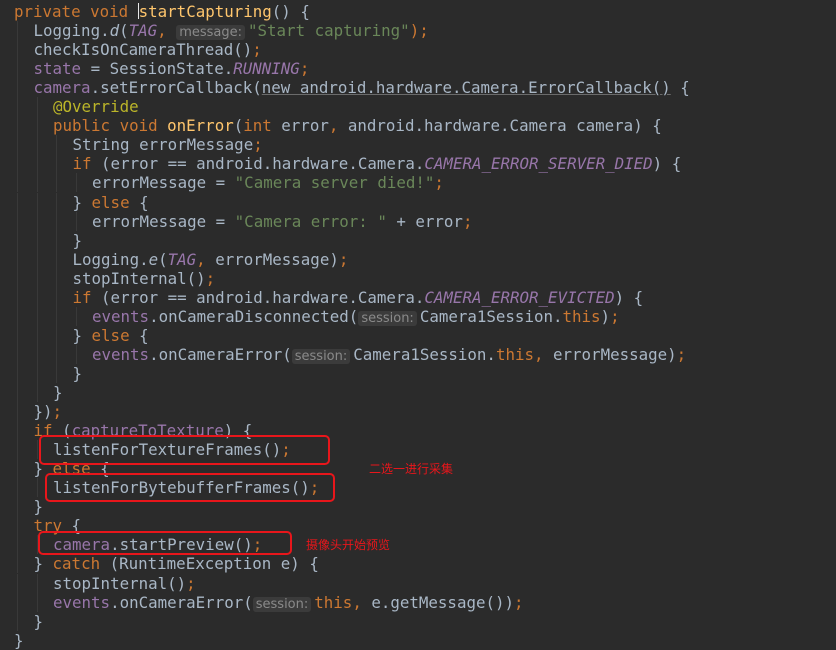  What do you see at coordinates (87, 297) in the screenshot?
I see `code-token: if` at bounding box center [87, 297].